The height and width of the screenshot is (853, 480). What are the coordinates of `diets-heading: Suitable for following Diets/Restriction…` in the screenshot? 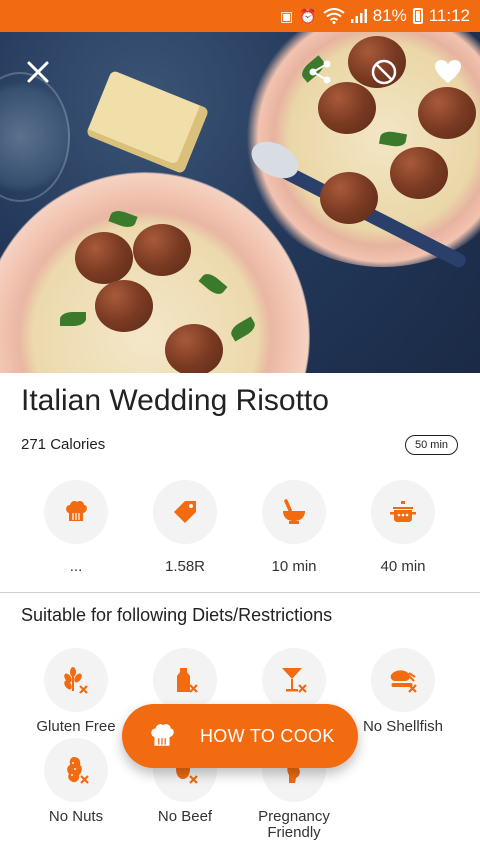 It's located at (177, 615).